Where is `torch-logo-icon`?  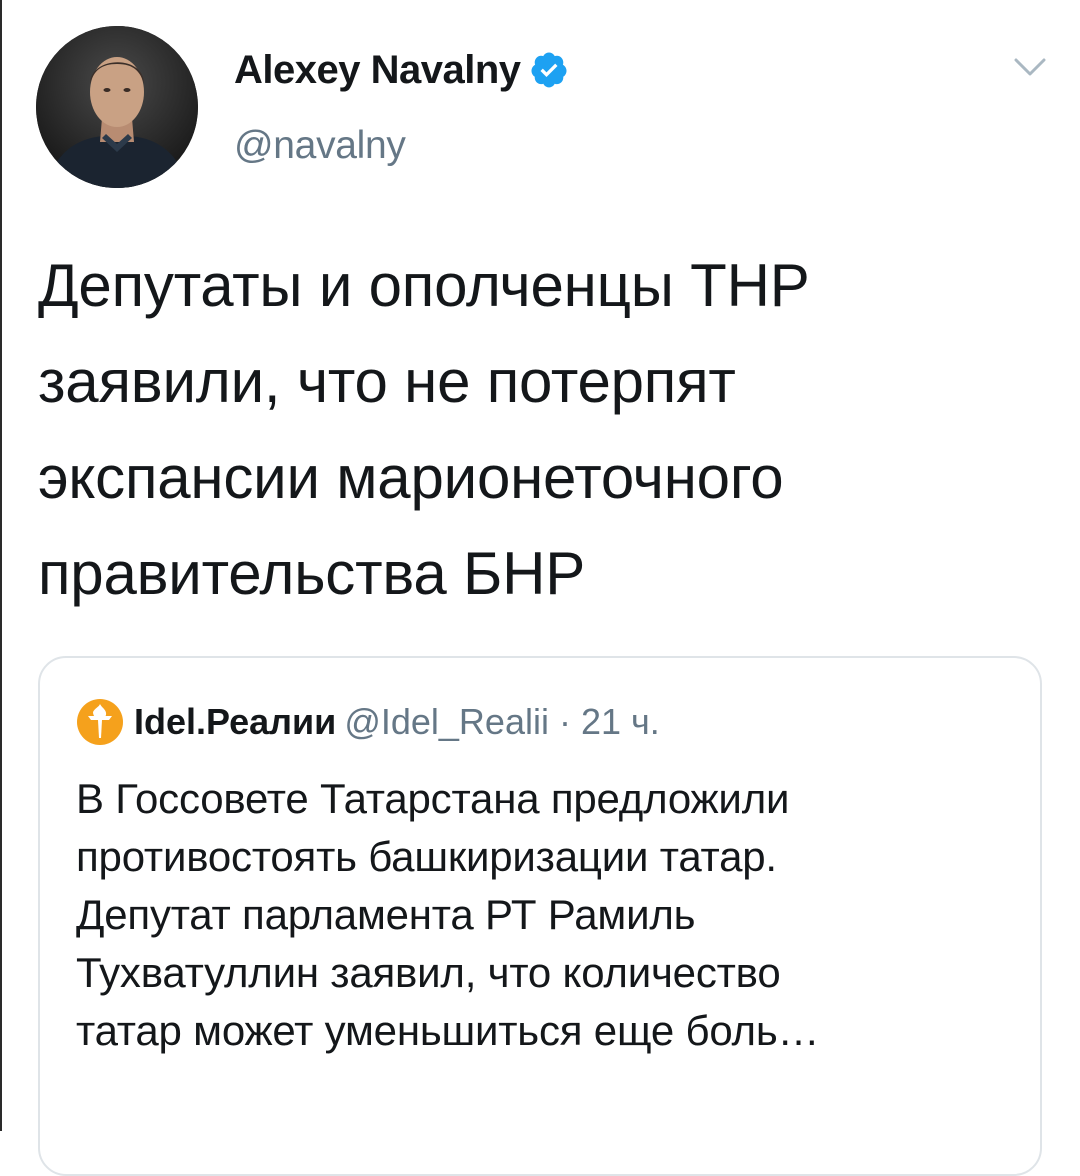 torch-logo-icon is located at coordinates (100, 722).